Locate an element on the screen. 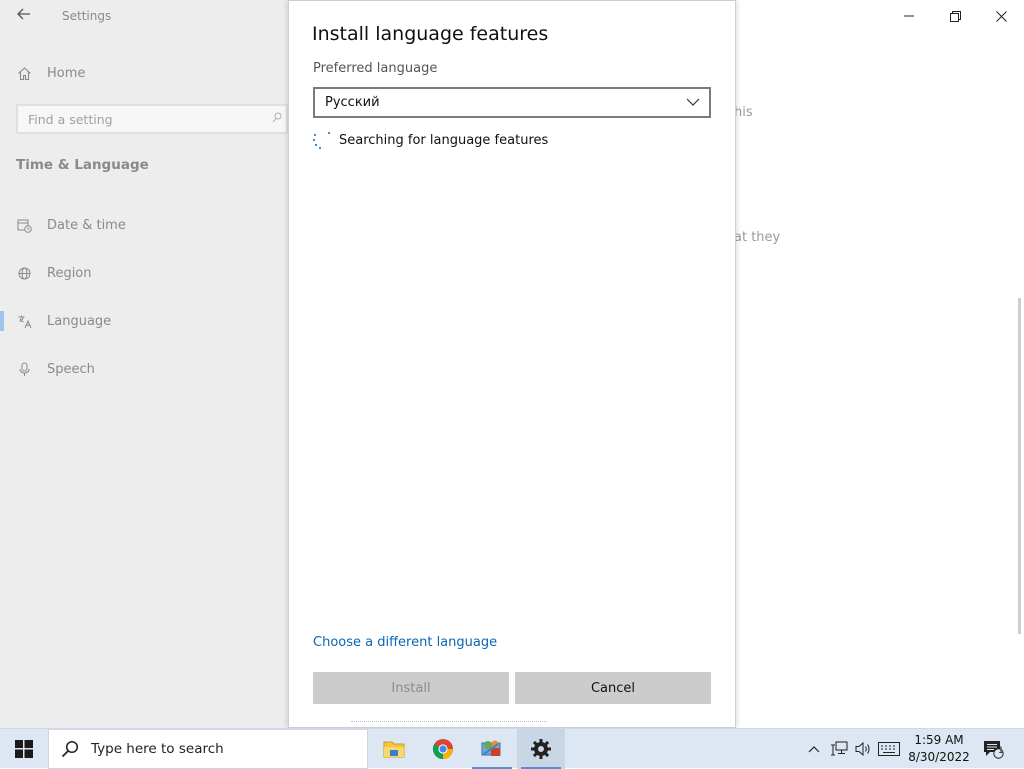 The image size is (1024, 769). chevron-down-icon is located at coordinates (693, 102).